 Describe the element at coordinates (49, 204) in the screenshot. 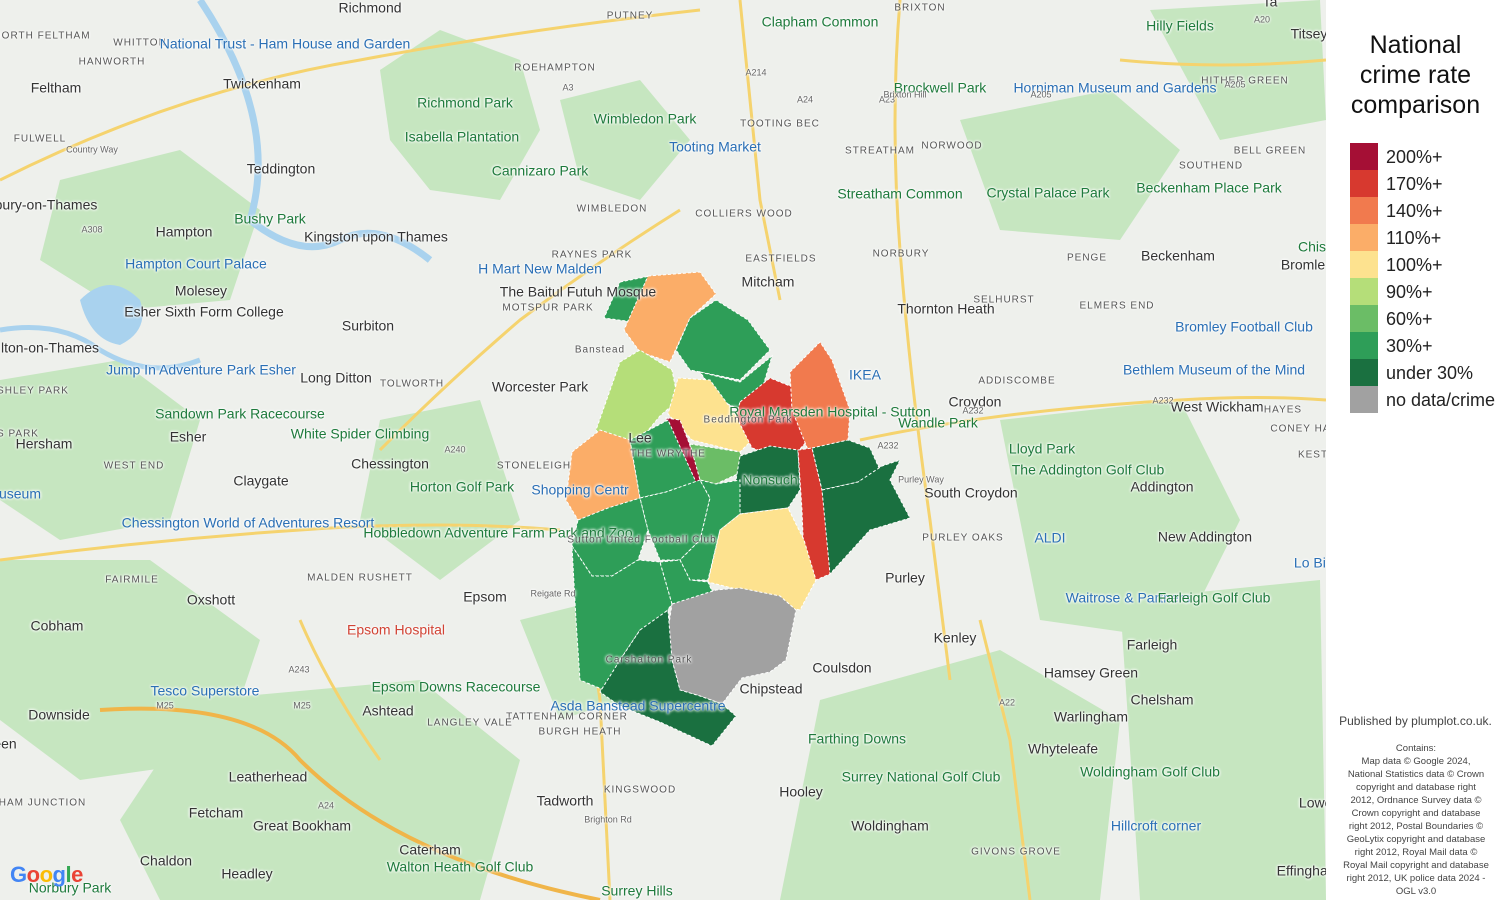

I see `place-label: bury-on-Thames` at that location.